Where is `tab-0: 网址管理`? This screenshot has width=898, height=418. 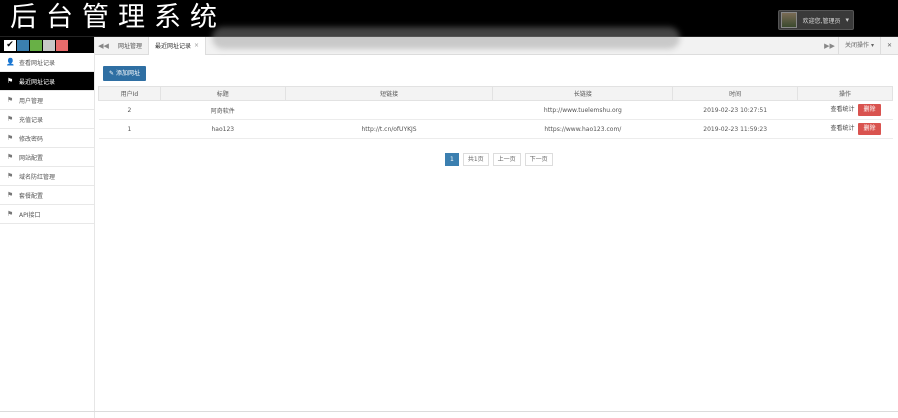
tab-0: 网址管理 is located at coordinates (131, 45).